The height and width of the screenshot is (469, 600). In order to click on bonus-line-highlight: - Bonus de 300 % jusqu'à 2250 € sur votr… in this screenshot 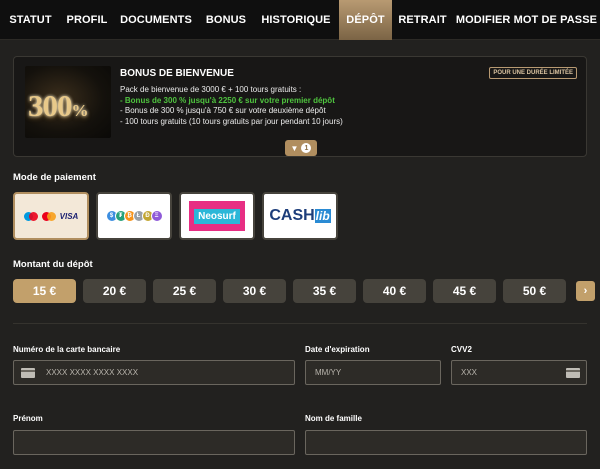, I will do `click(227, 100)`.